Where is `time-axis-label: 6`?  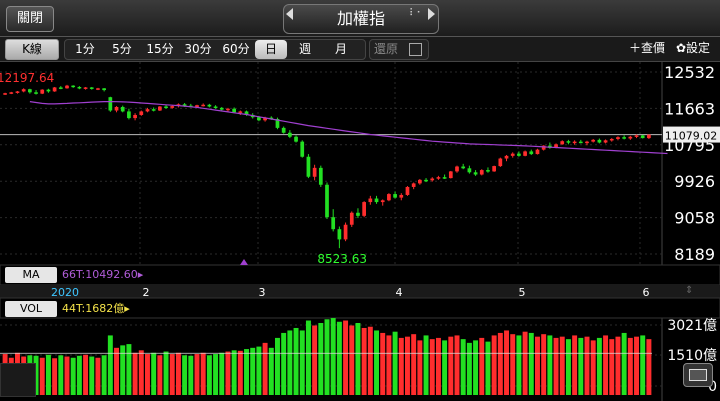 time-axis-label: 6 is located at coordinates (646, 292).